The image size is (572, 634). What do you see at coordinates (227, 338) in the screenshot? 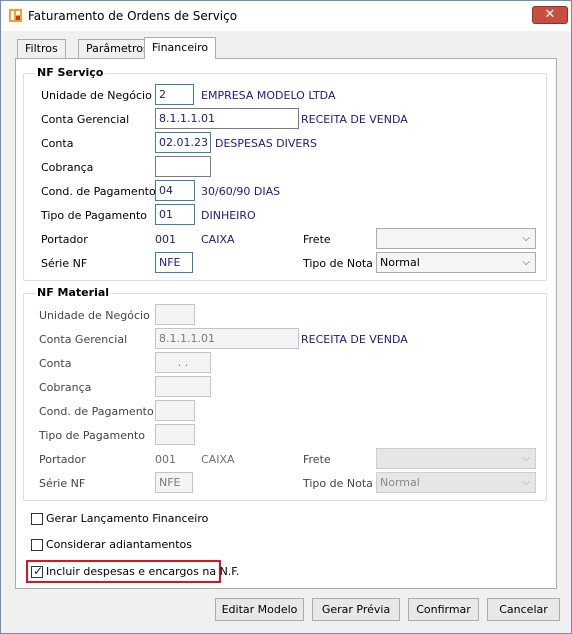
I see `nf-material-conta-gerencial-input: 8.1.1.1.01` at bounding box center [227, 338].